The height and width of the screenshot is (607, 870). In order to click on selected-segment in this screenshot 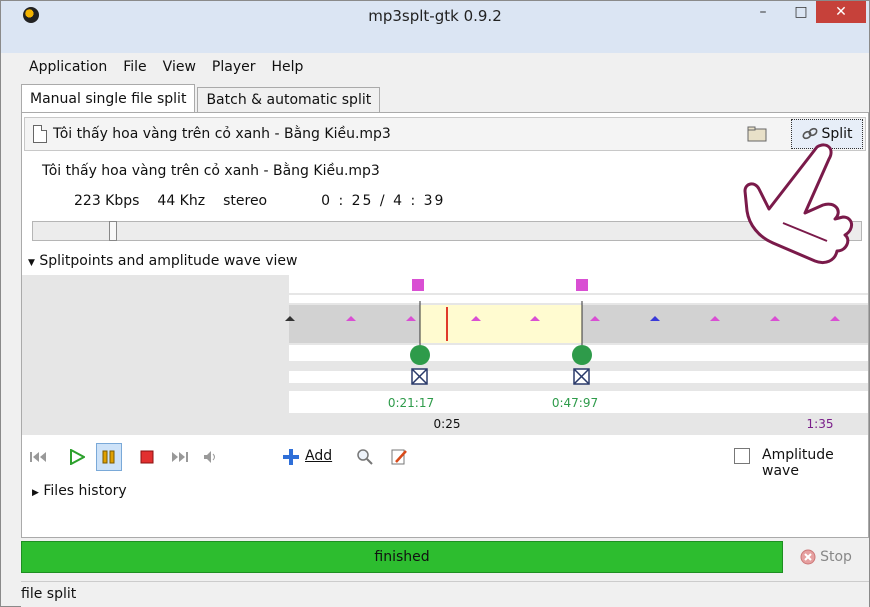, I will do `click(501, 324)`.